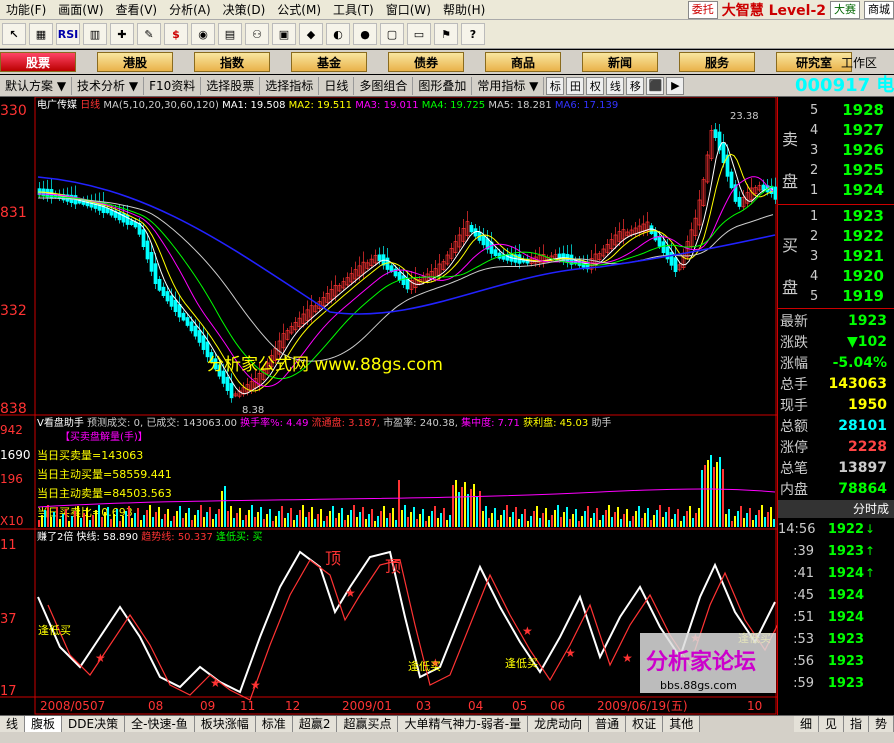 The image size is (894, 743). What do you see at coordinates (41, 34) in the screenshot?
I see `grid-icon: ▦` at bounding box center [41, 34].